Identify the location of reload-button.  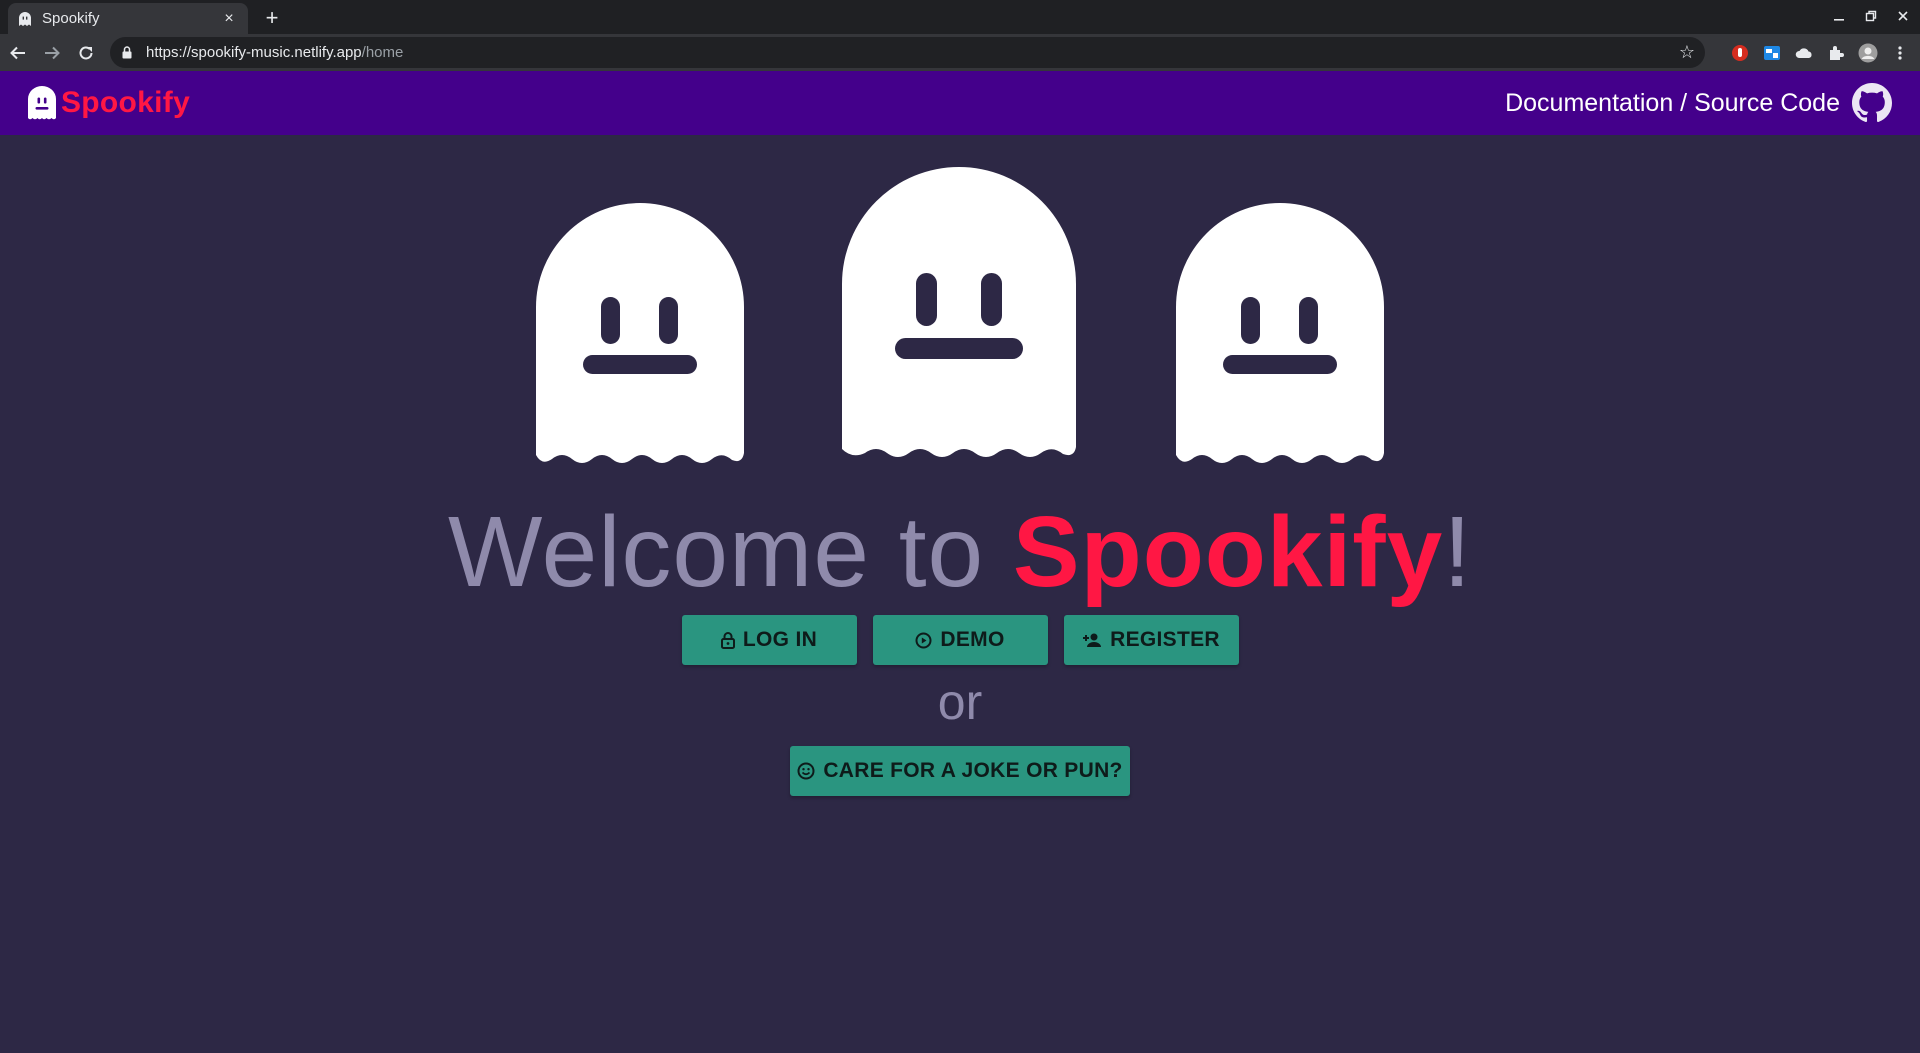
(86, 53).